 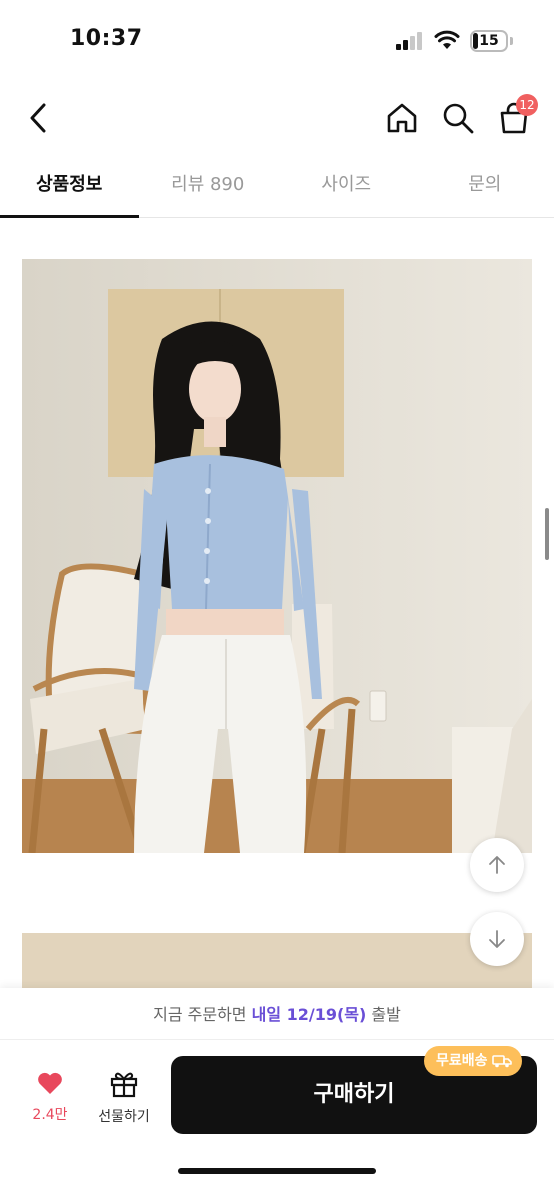 What do you see at coordinates (501, 1061) in the screenshot?
I see `delivery-truck-icon` at bounding box center [501, 1061].